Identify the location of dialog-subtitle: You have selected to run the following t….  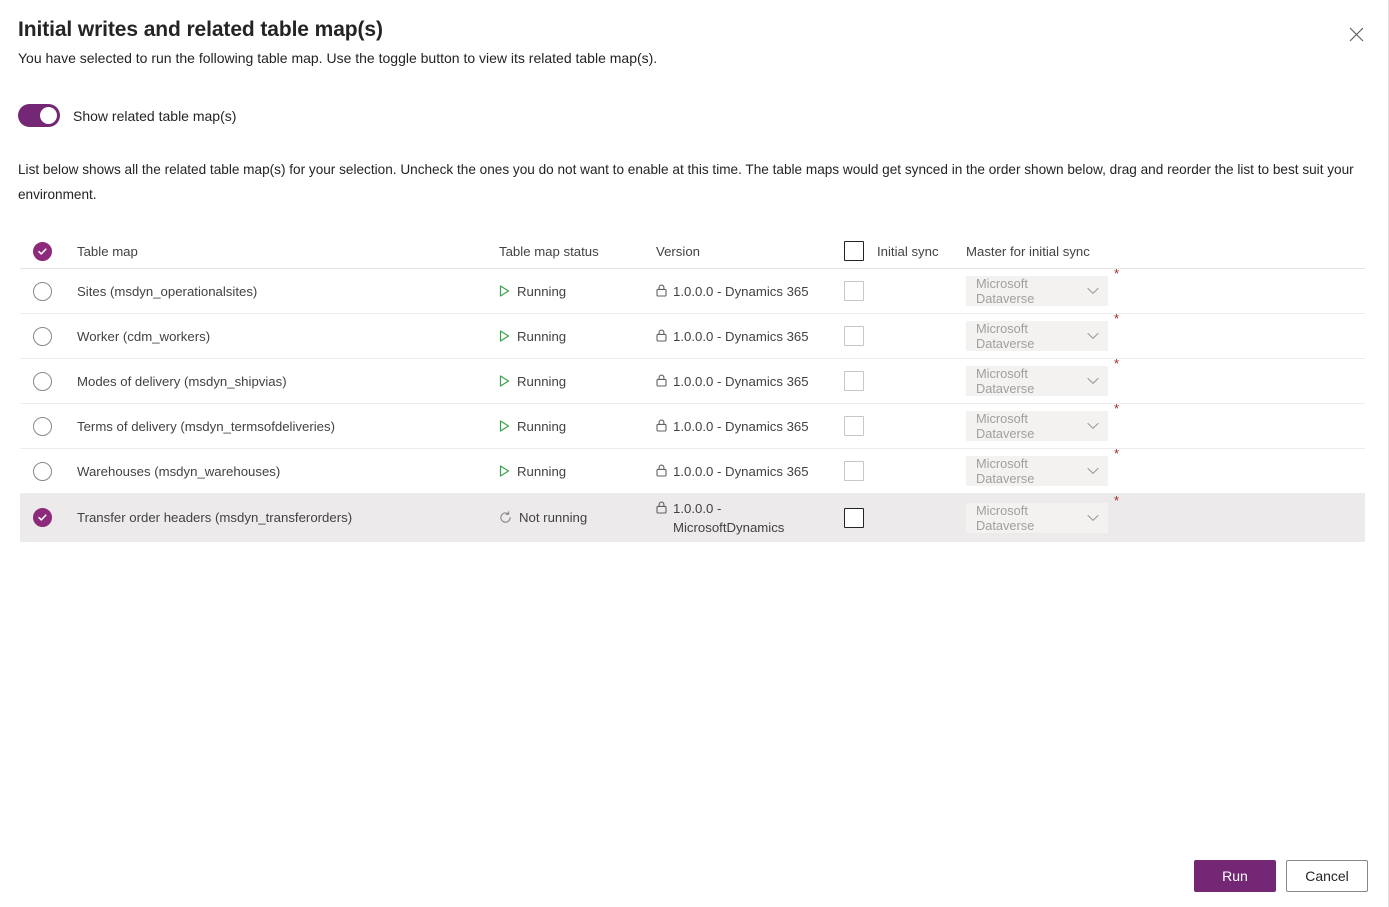
(338, 58).